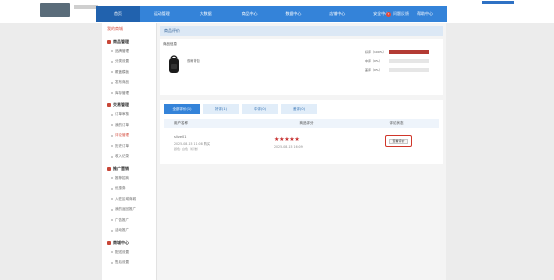  I want to click on sidebar-item: 我的订单, so click(129, 125).